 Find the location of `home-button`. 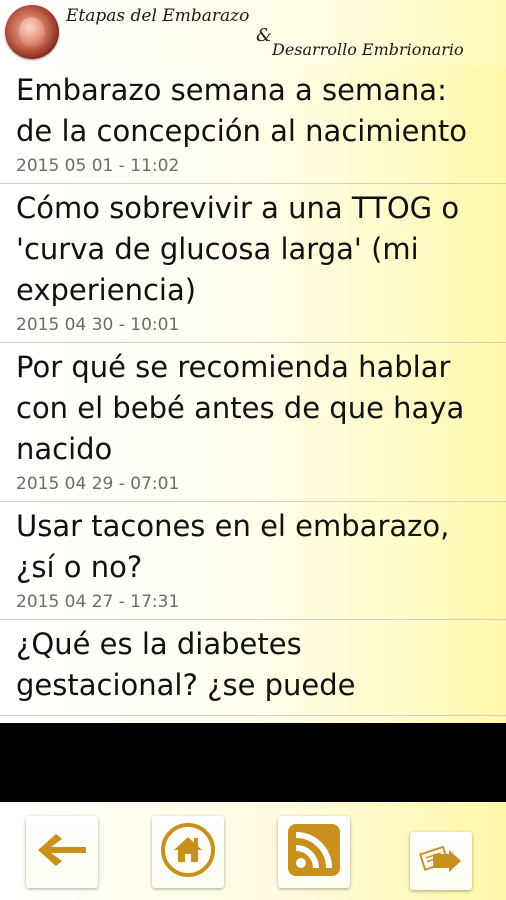

home-button is located at coordinates (188, 852).